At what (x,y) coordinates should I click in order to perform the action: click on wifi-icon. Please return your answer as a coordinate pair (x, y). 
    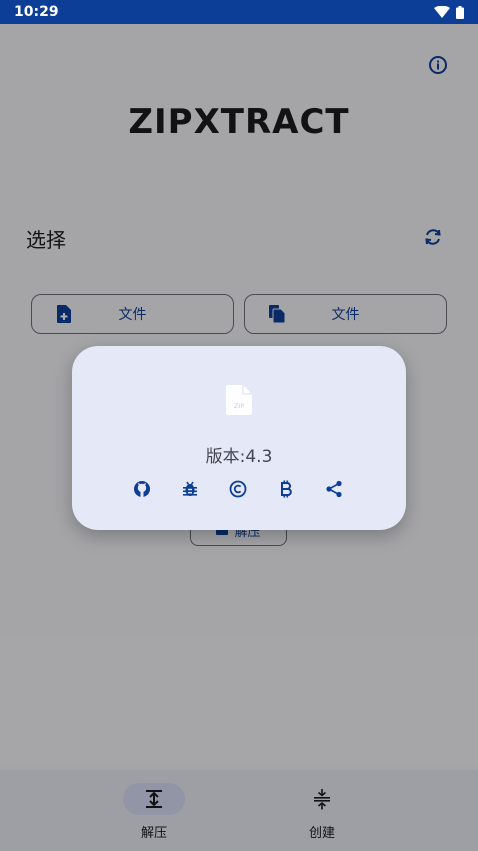
    Looking at the image, I should click on (442, 12).